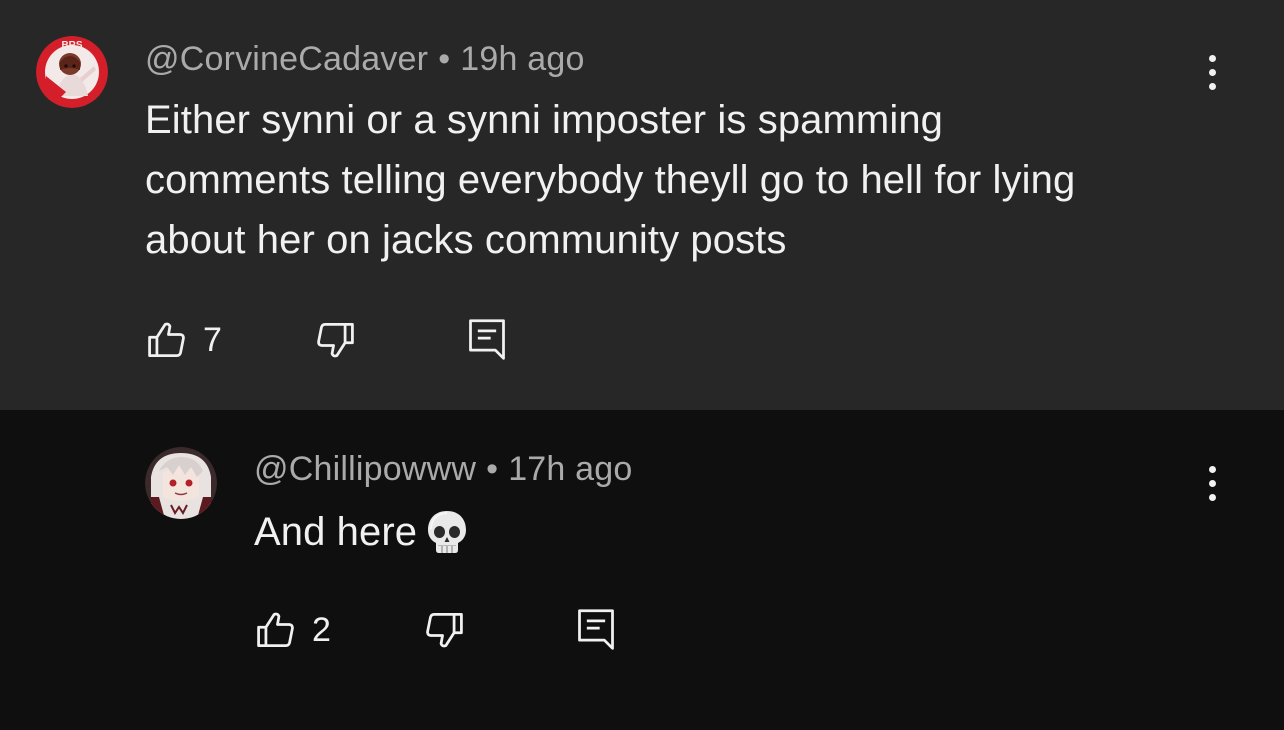  Describe the element at coordinates (522, 59) in the screenshot. I see `comment-timestamp: 19h ago` at that location.